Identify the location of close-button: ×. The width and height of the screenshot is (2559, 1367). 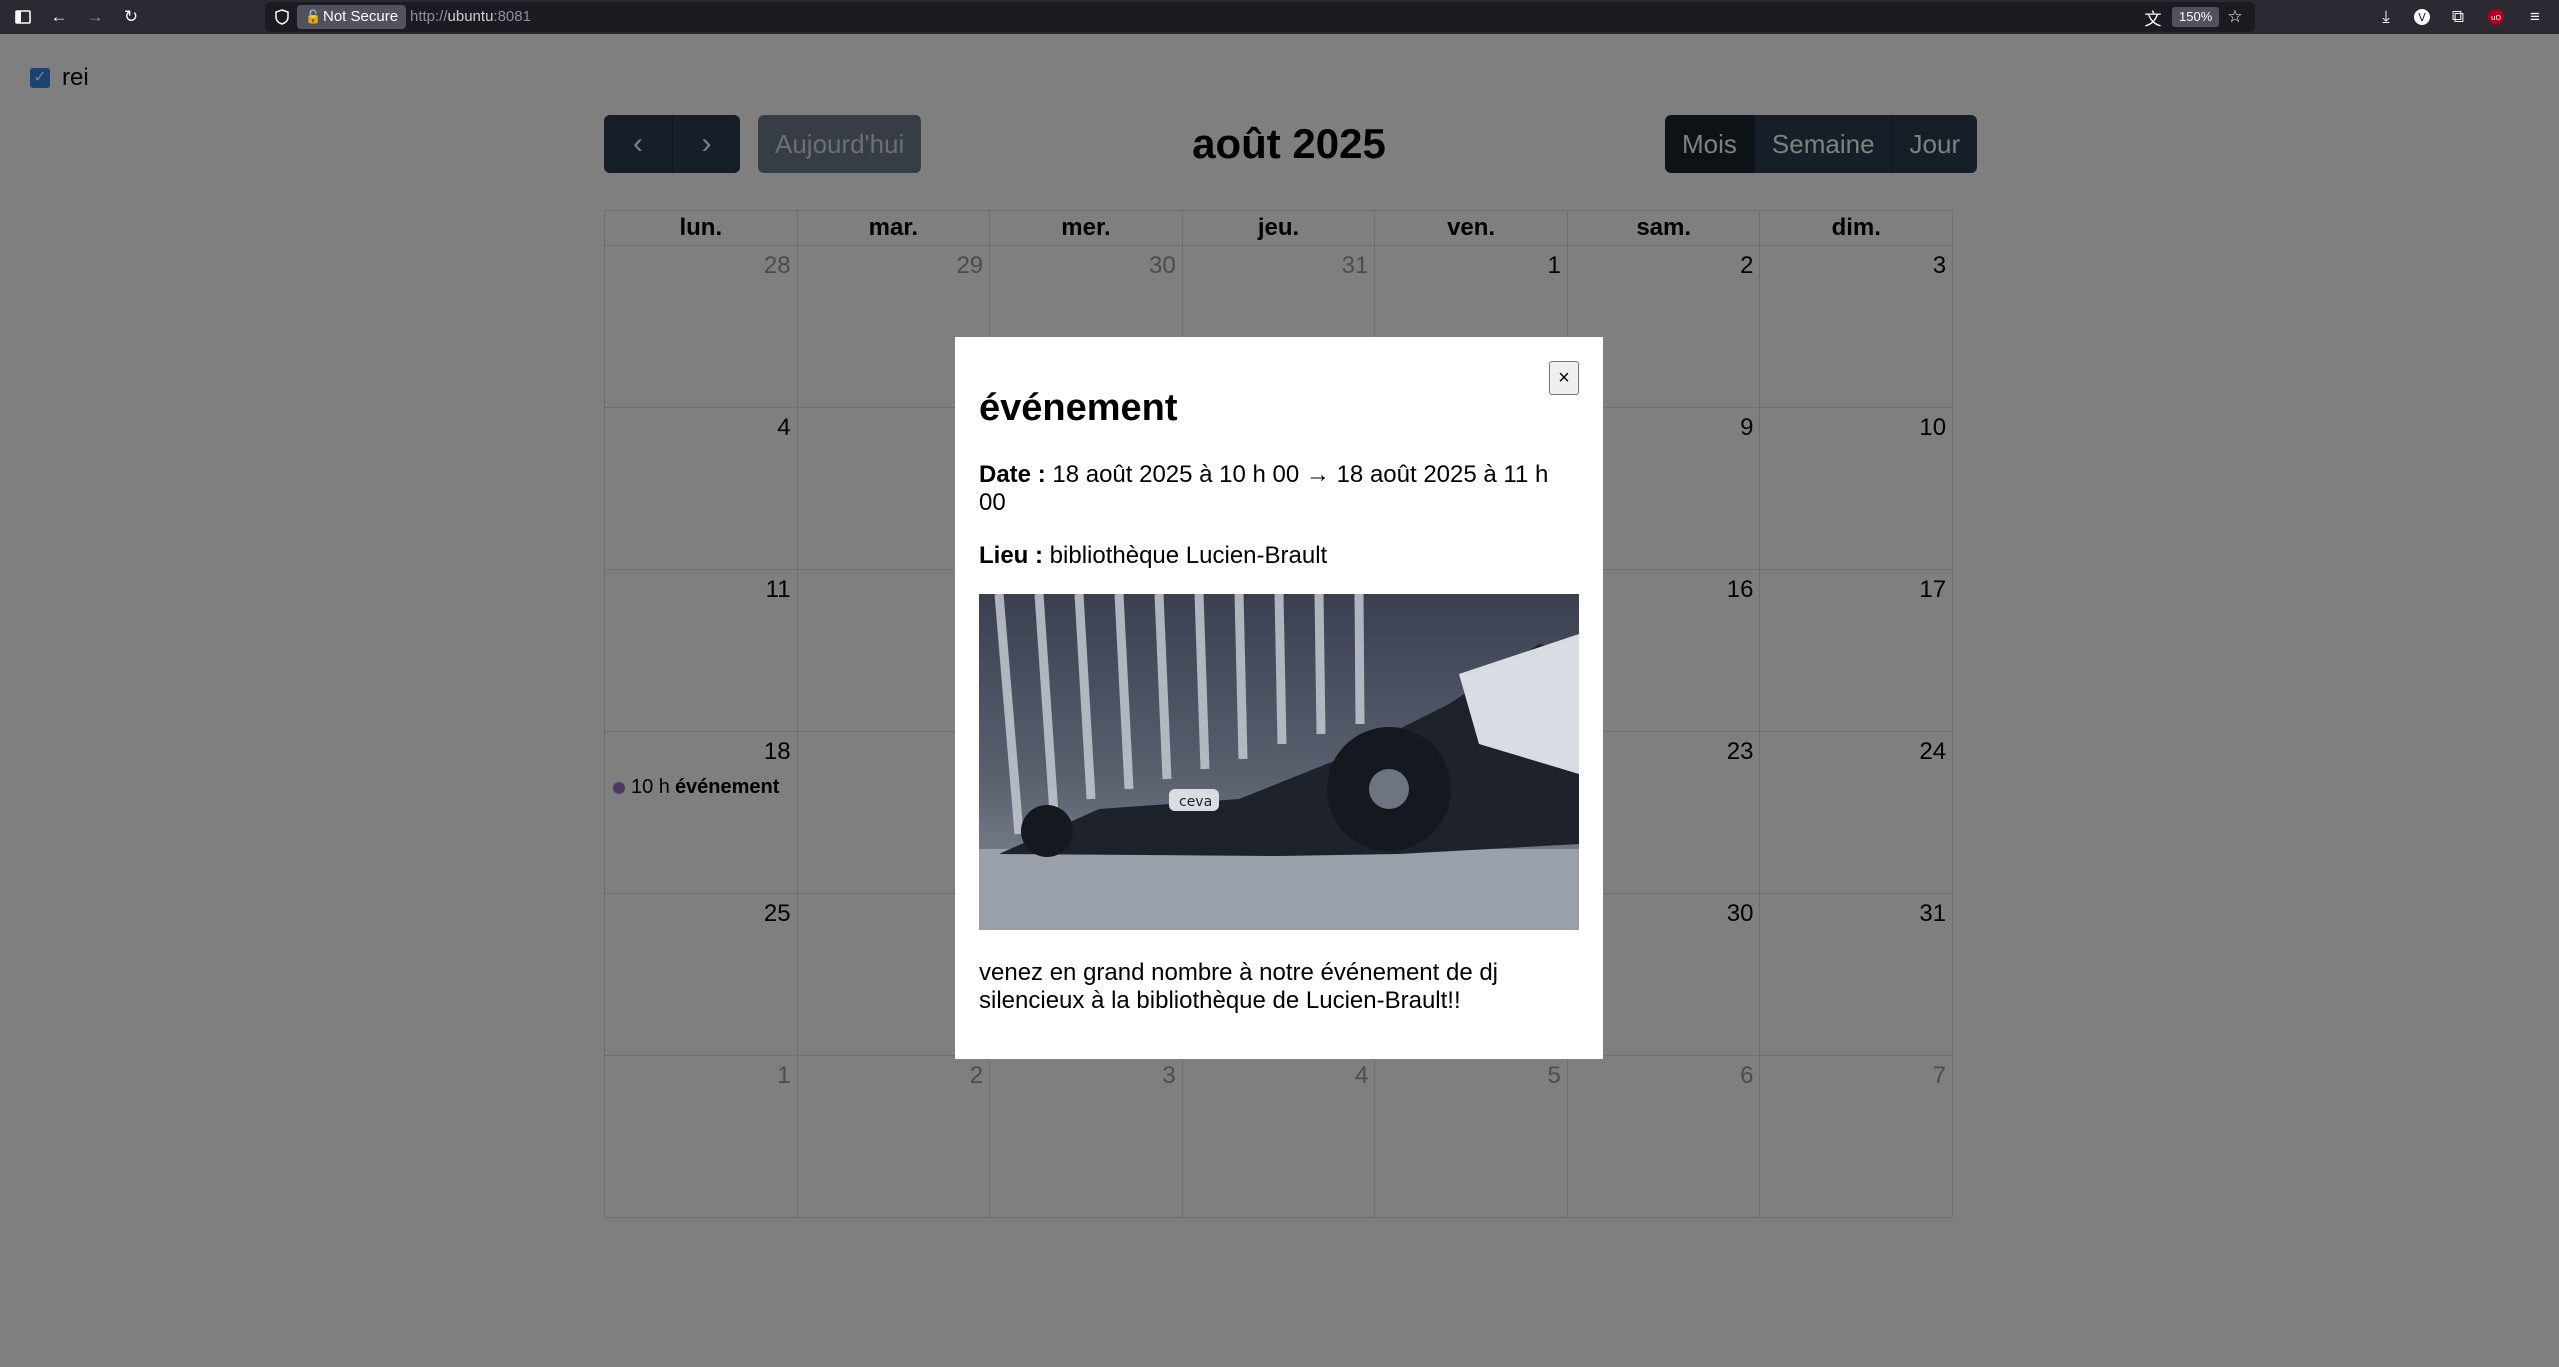
(1564, 378).